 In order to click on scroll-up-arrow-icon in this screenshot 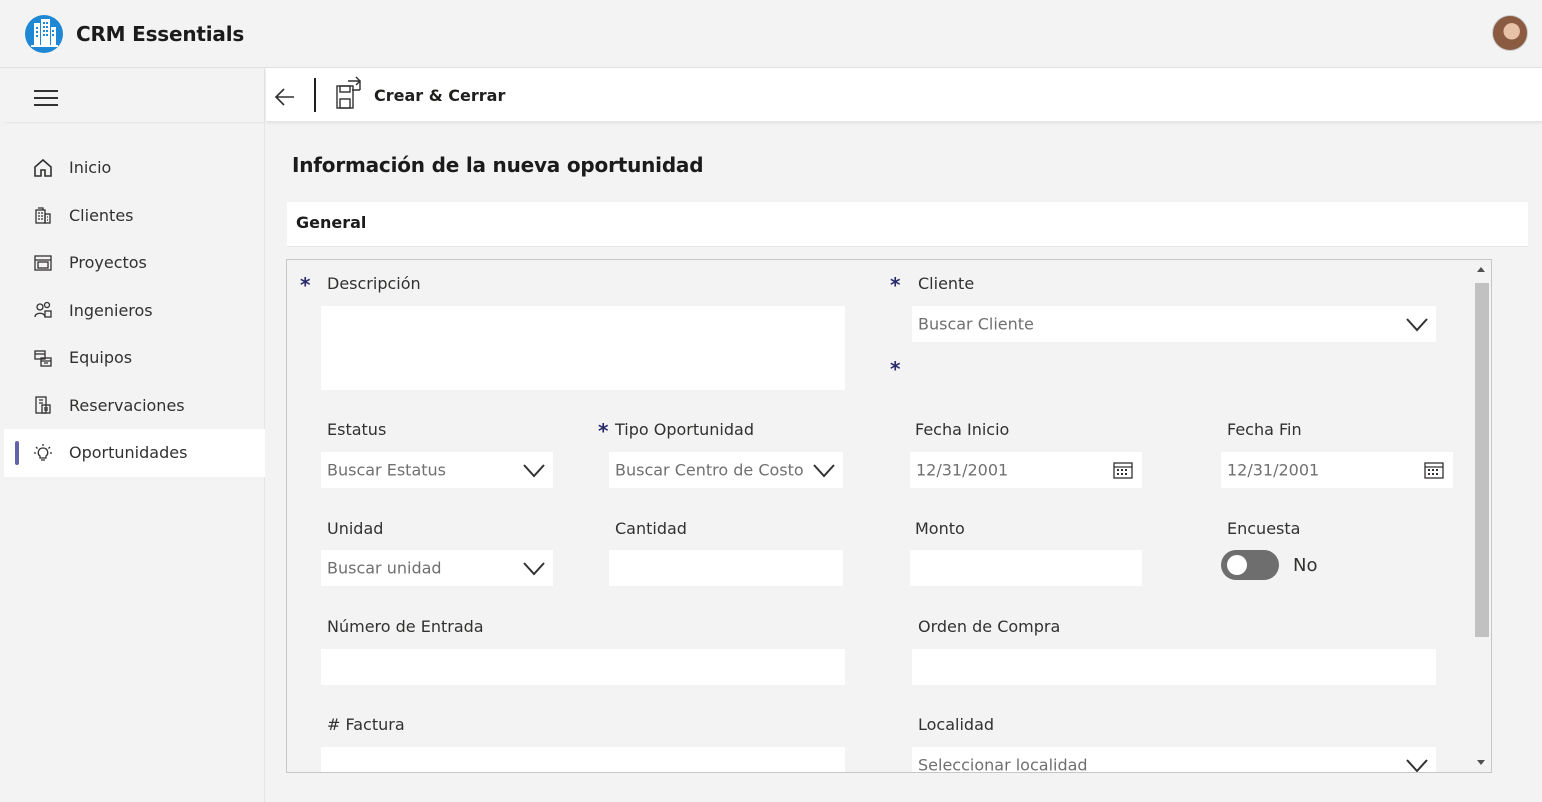, I will do `click(1481, 269)`.